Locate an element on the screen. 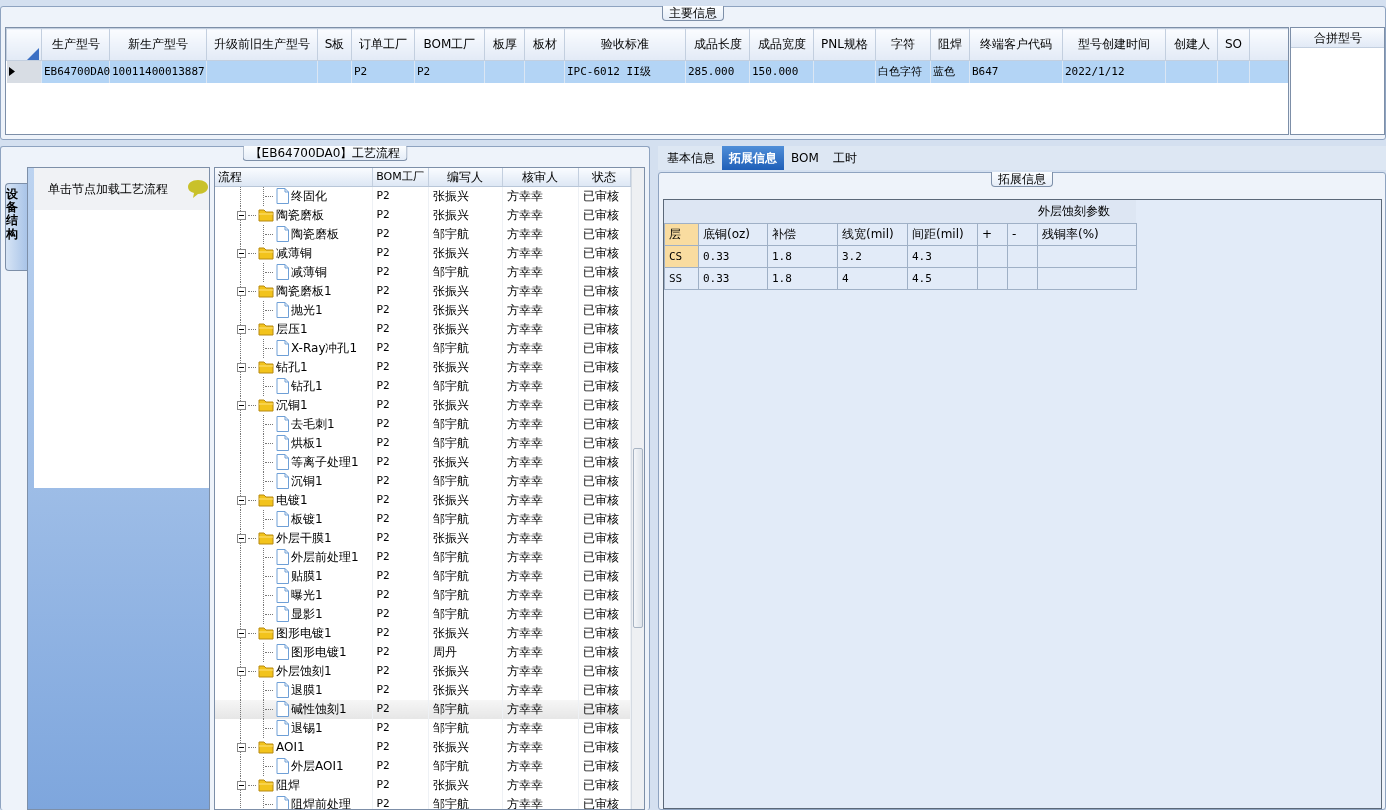 Image resolution: width=1386 pixels, height=810 pixels. tree-row: 阻焊前处理 P2 邹宇航 方幸幸 已审核 is located at coordinates (422, 801).